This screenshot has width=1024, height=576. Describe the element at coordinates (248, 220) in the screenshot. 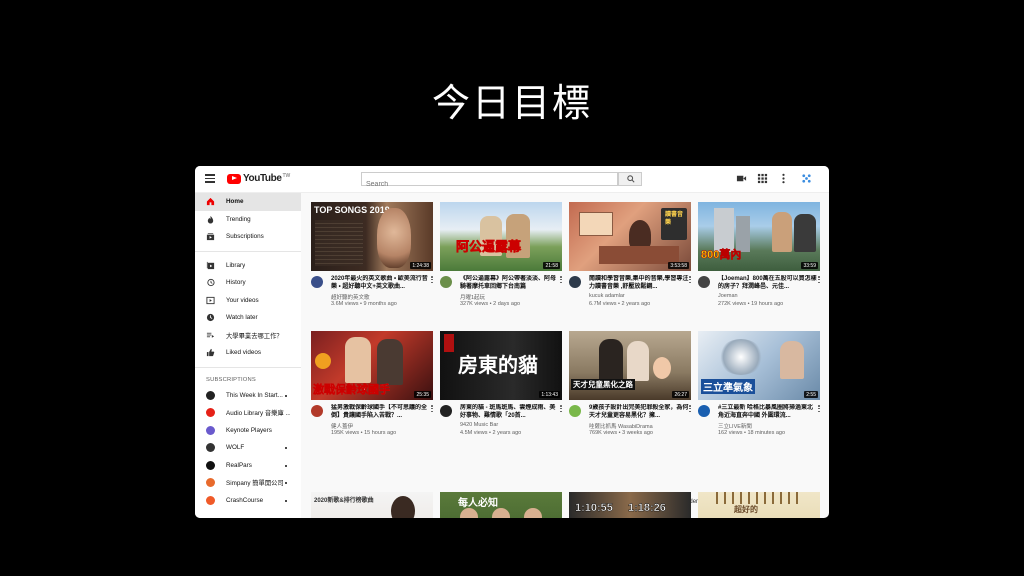

I see `sidebar-item-trending: Trending` at that location.